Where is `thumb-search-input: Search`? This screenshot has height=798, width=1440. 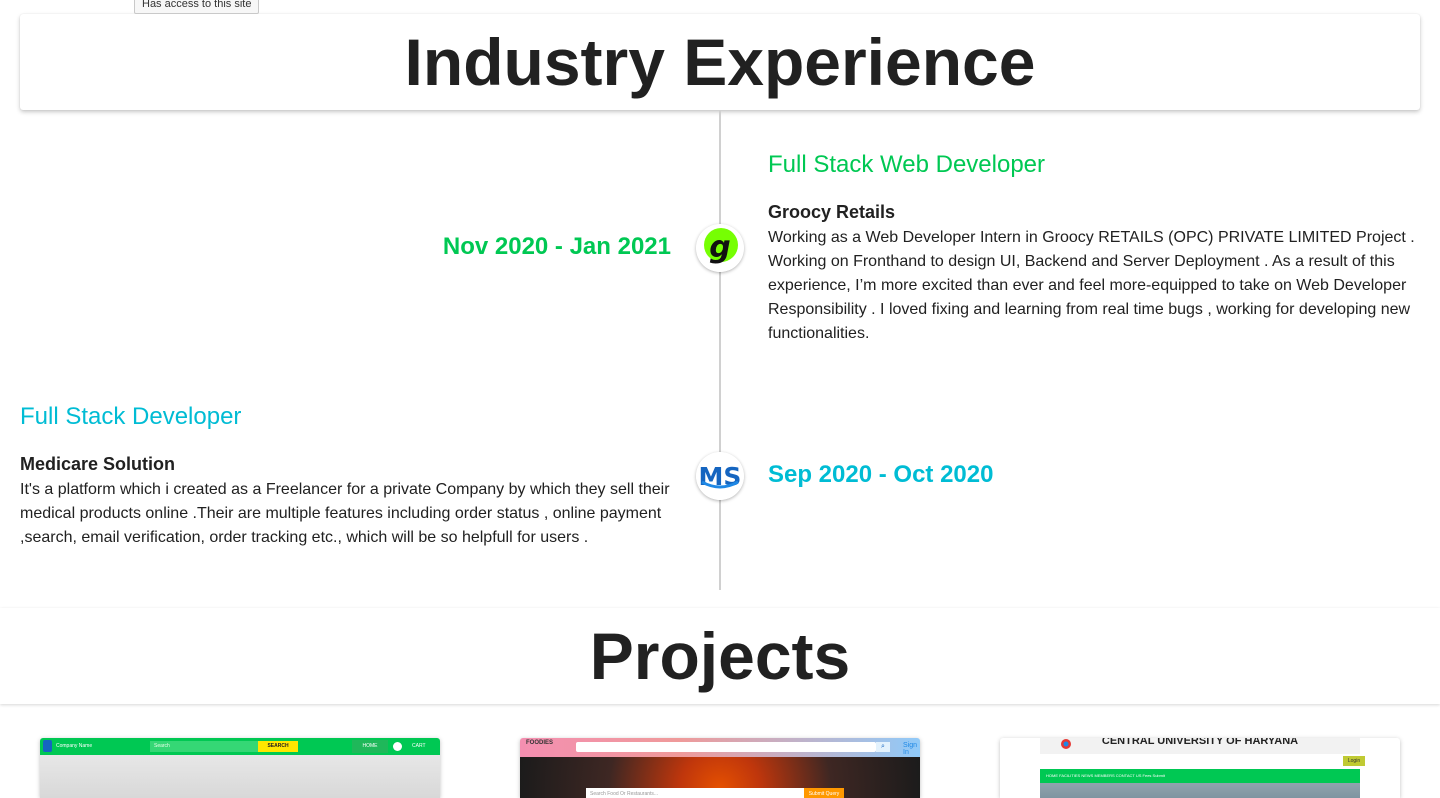 thumb-search-input: Search is located at coordinates (204, 746).